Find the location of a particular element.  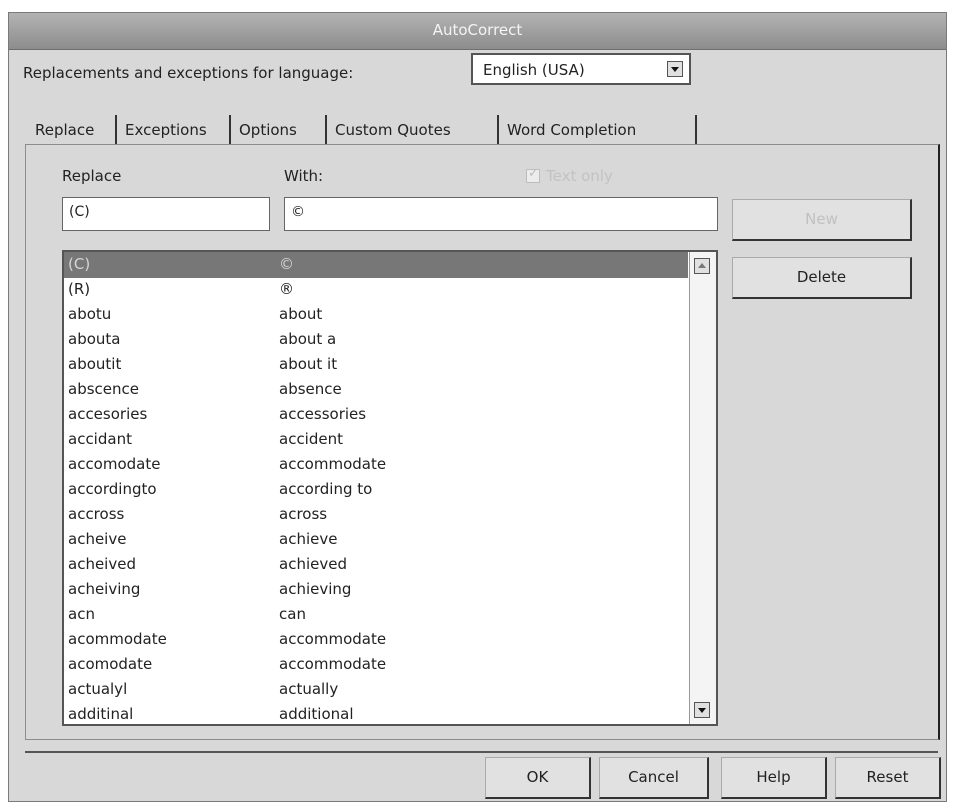

language-select-value: English (USA) is located at coordinates (534, 70).